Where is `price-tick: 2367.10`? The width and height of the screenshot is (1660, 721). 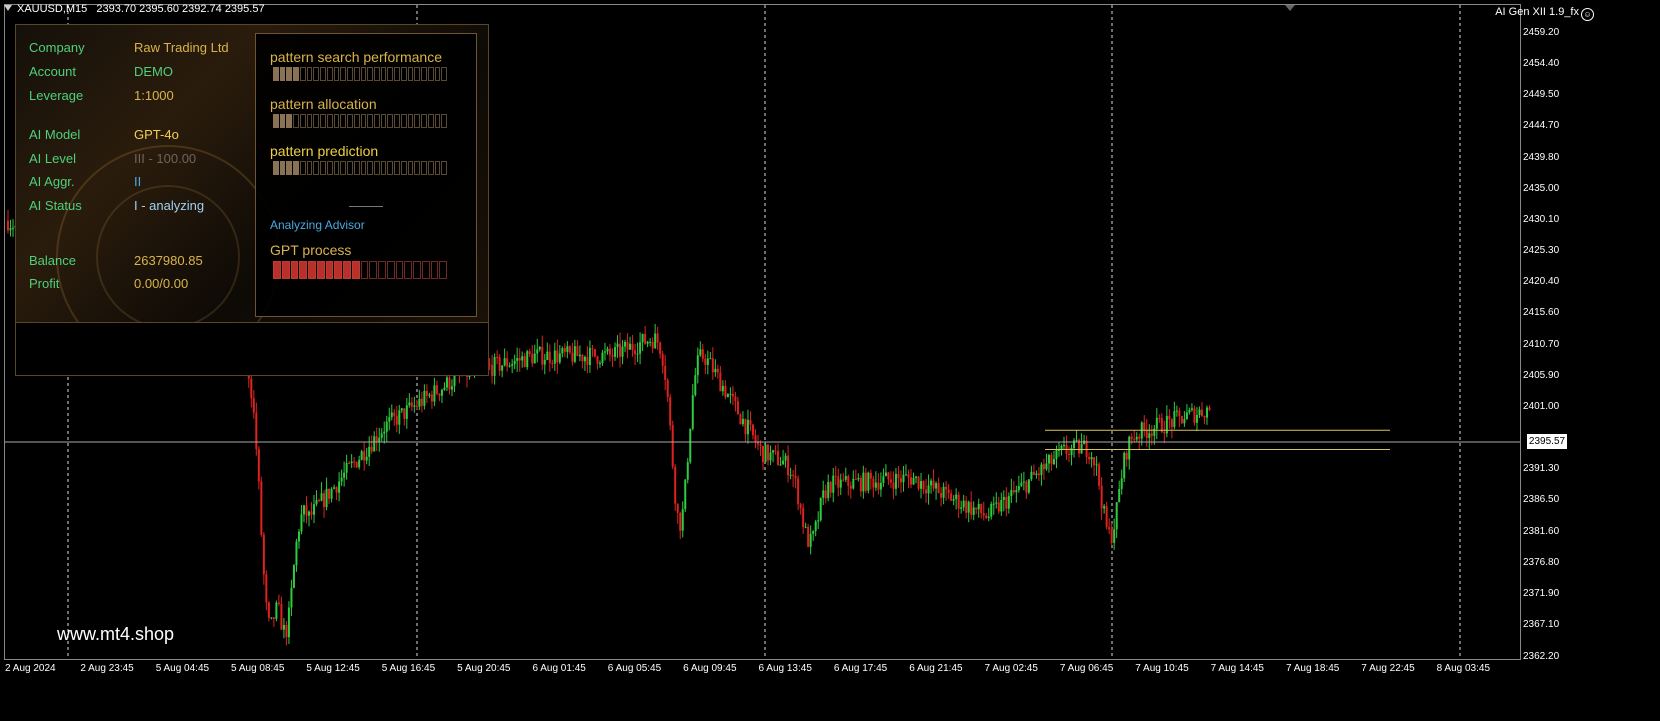
price-tick: 2367.10 is located at coordinates (1541, 624).